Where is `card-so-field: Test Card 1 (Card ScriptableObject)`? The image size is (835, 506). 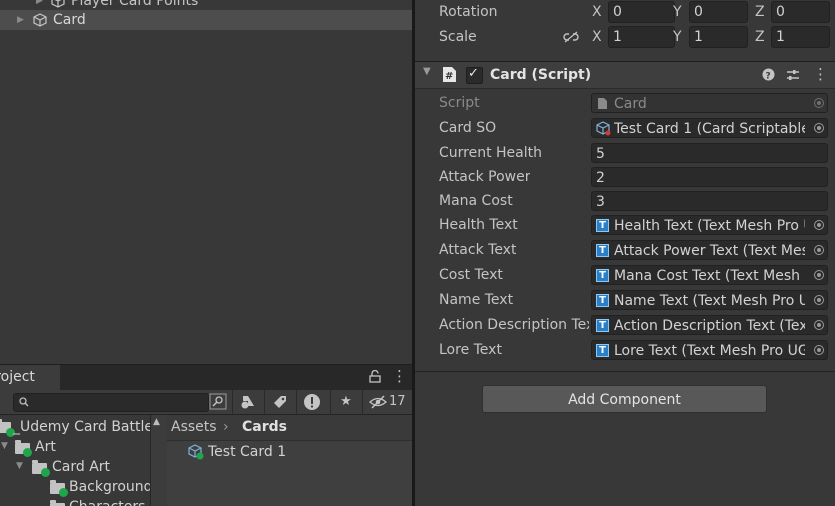
card-so-field: Test Card 1 (Card ScriptableObject) is located at coordinates (709, 128).